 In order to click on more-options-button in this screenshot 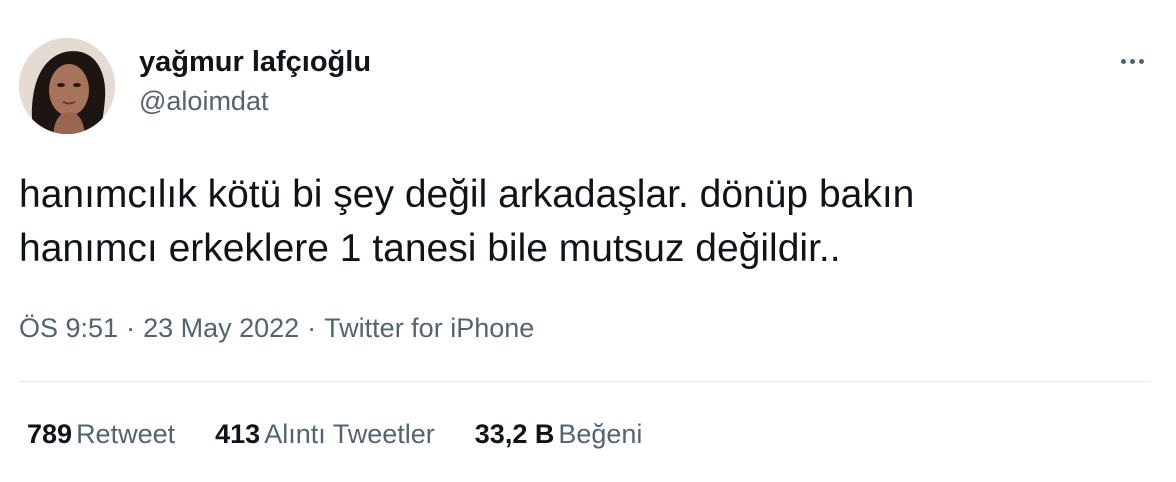, I will do `click(1132, 61)`.